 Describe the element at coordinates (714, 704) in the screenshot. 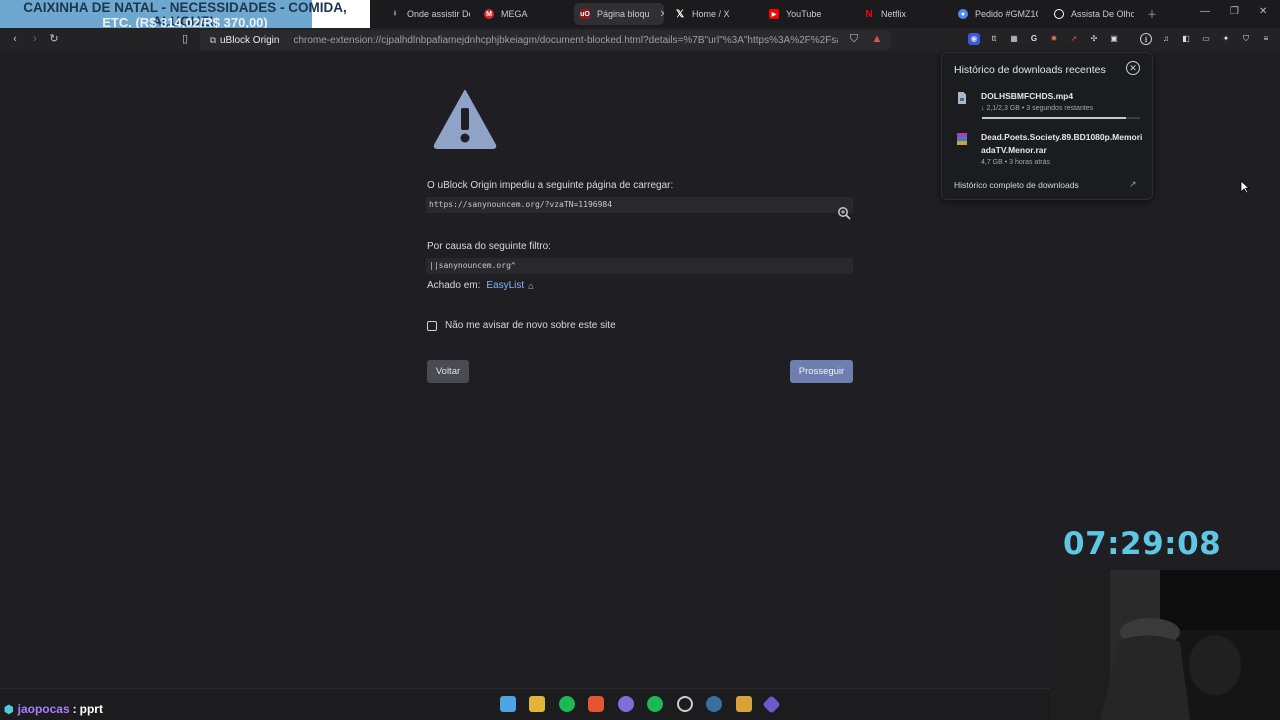

I see `steam-icon` at that location.